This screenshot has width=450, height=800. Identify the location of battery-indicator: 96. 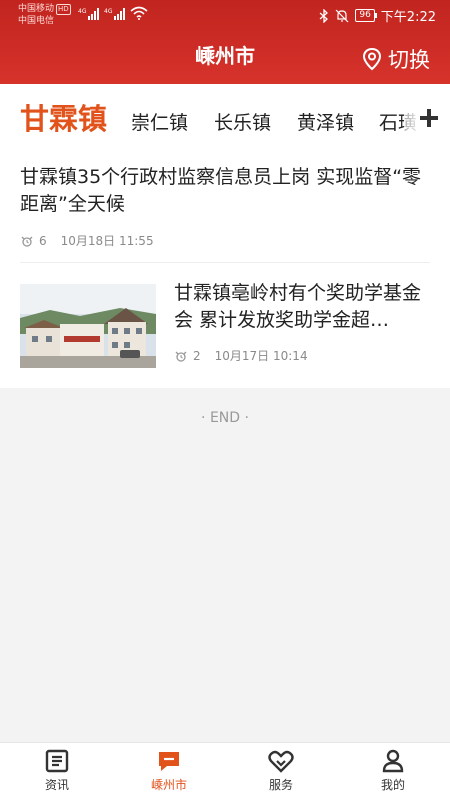
(366, 15).